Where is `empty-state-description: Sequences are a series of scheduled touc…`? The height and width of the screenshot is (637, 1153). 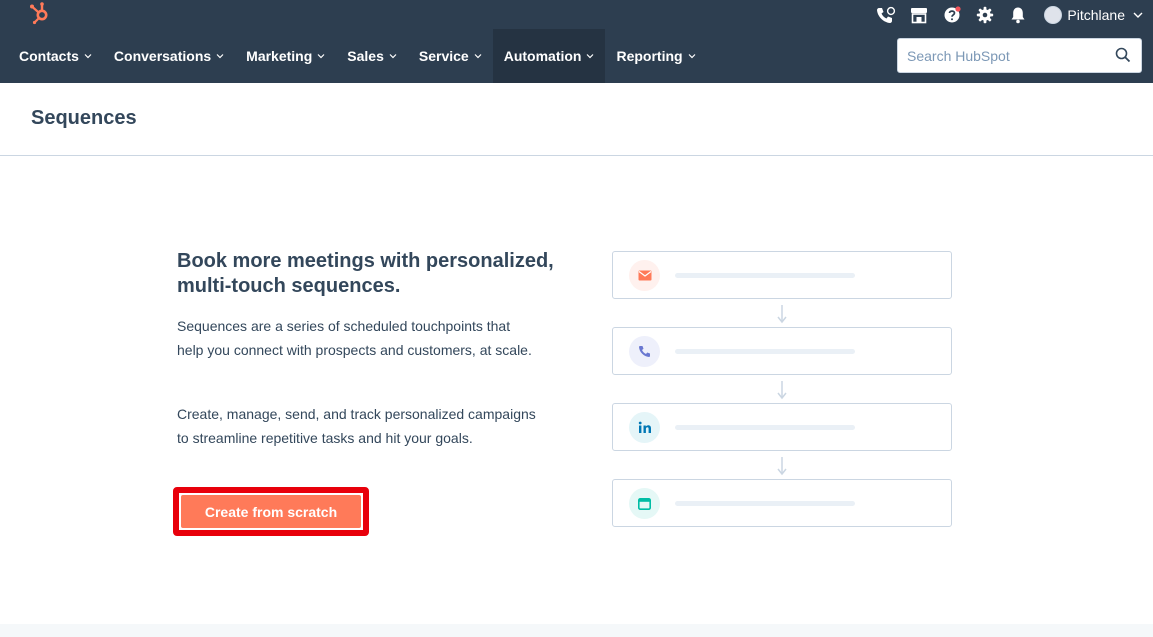 empty-state-description: Sequences are a series of scheduled touc… is located at coordinates (354, 338).